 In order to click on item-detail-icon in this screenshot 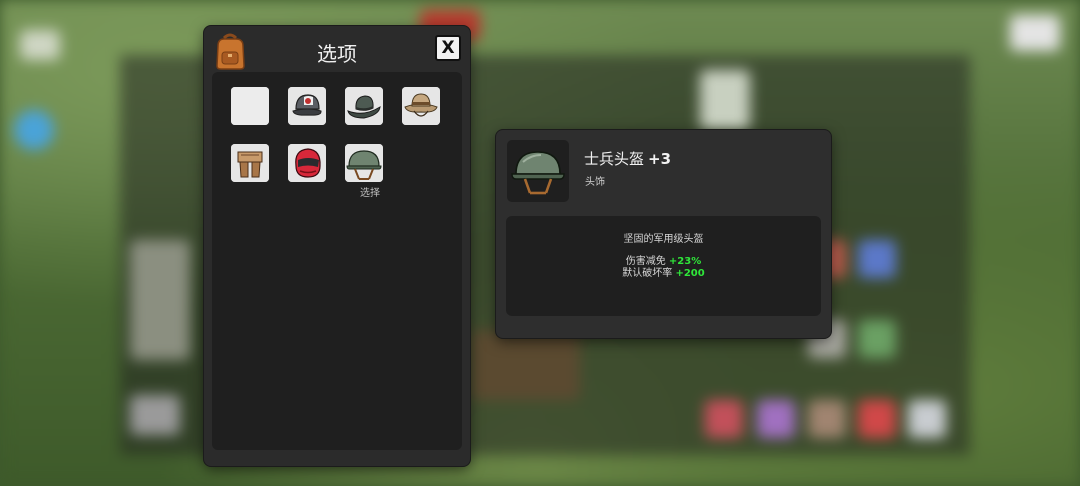, I will do `click(538, 171)`.